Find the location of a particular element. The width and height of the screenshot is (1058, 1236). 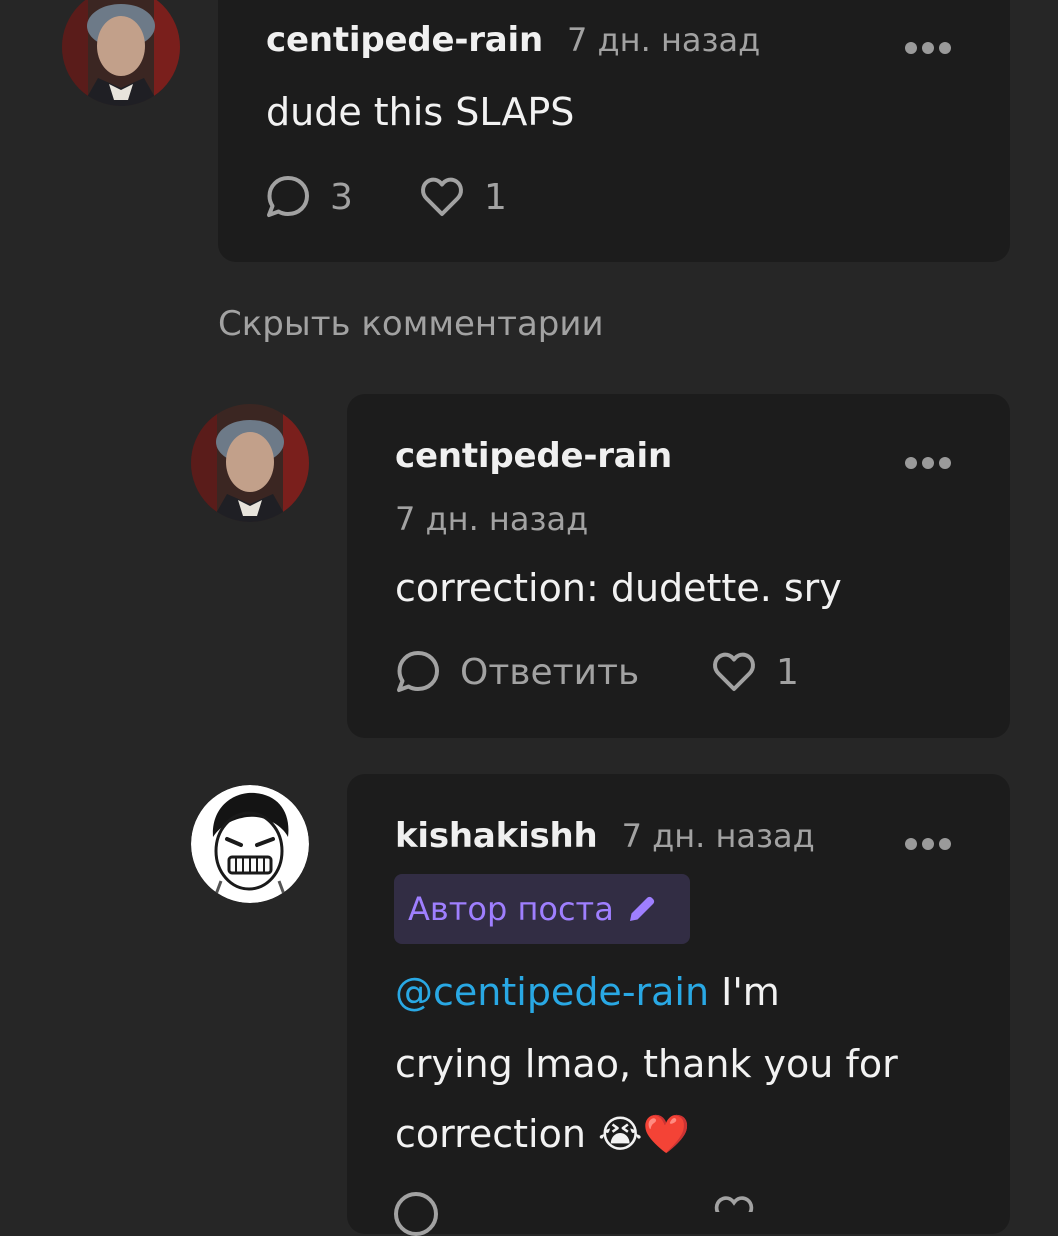

hide-comments-link: Скрыть комментарии is located at coordinates (411, 324).